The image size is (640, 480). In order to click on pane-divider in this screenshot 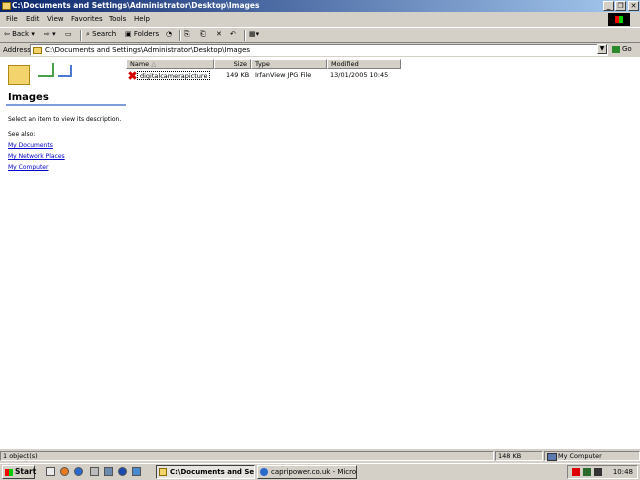, I will do `click(66, 105)`.